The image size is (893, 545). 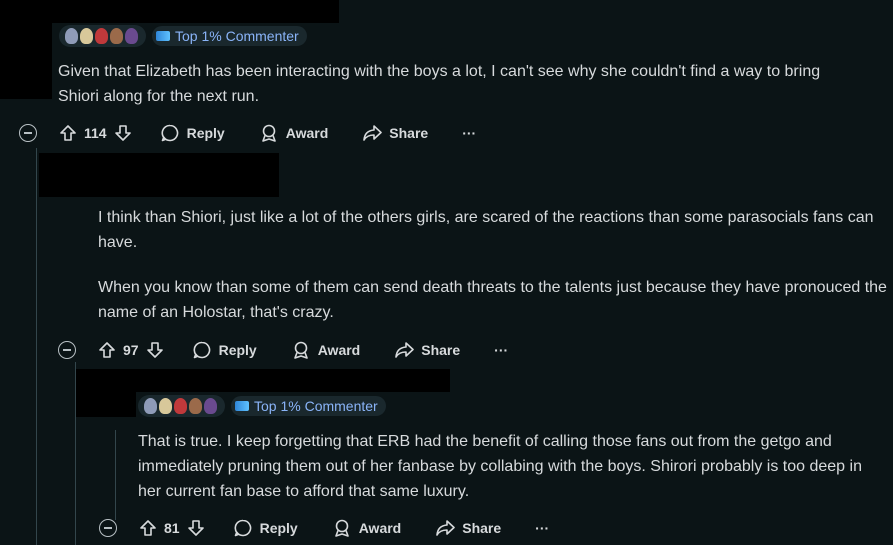 I want to click on vote-count: 114, so click(x=95, y=133).